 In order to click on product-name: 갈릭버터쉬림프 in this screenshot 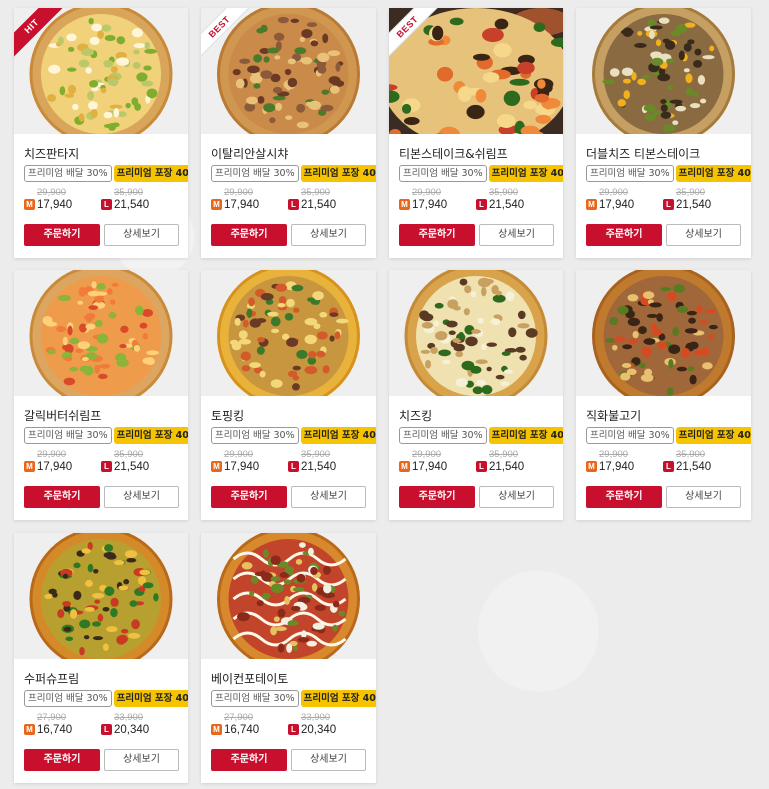, I will do `click(62, 416)`.